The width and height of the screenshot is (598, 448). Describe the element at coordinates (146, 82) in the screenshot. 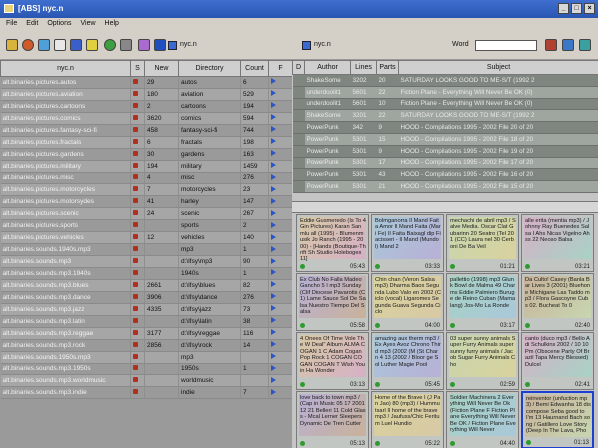

I see `newsgroup-row: alt.binaries.pictures.autos 29 autos 6` at that location.